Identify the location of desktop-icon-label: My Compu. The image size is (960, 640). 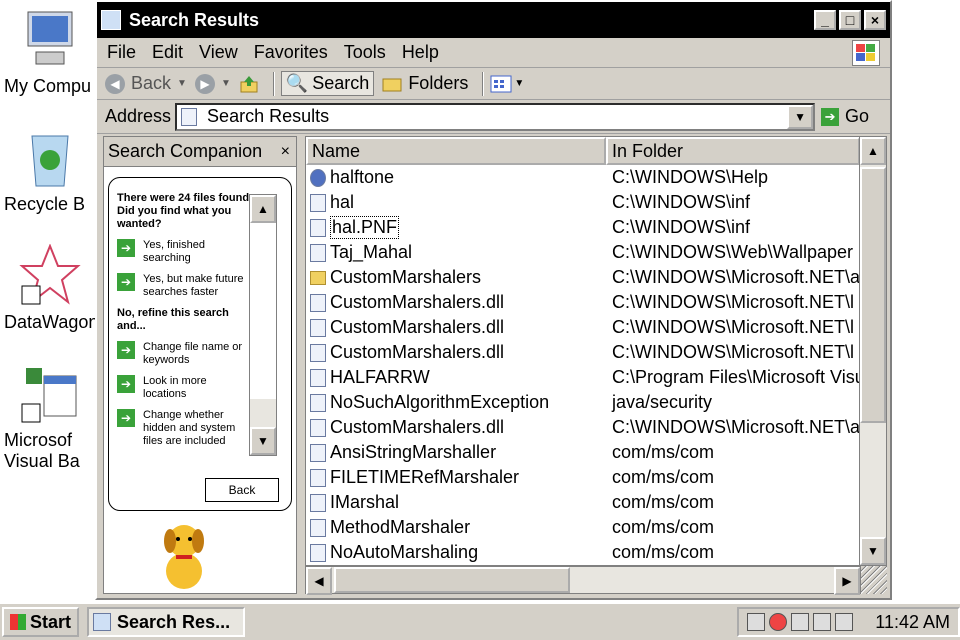
(48, 86).